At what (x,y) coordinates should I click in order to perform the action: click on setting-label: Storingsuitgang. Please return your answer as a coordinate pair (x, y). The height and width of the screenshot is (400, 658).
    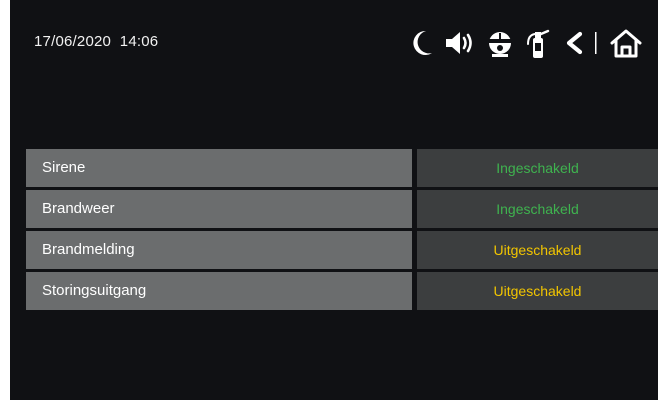
    Looking at the image, I should click on (219, 291).